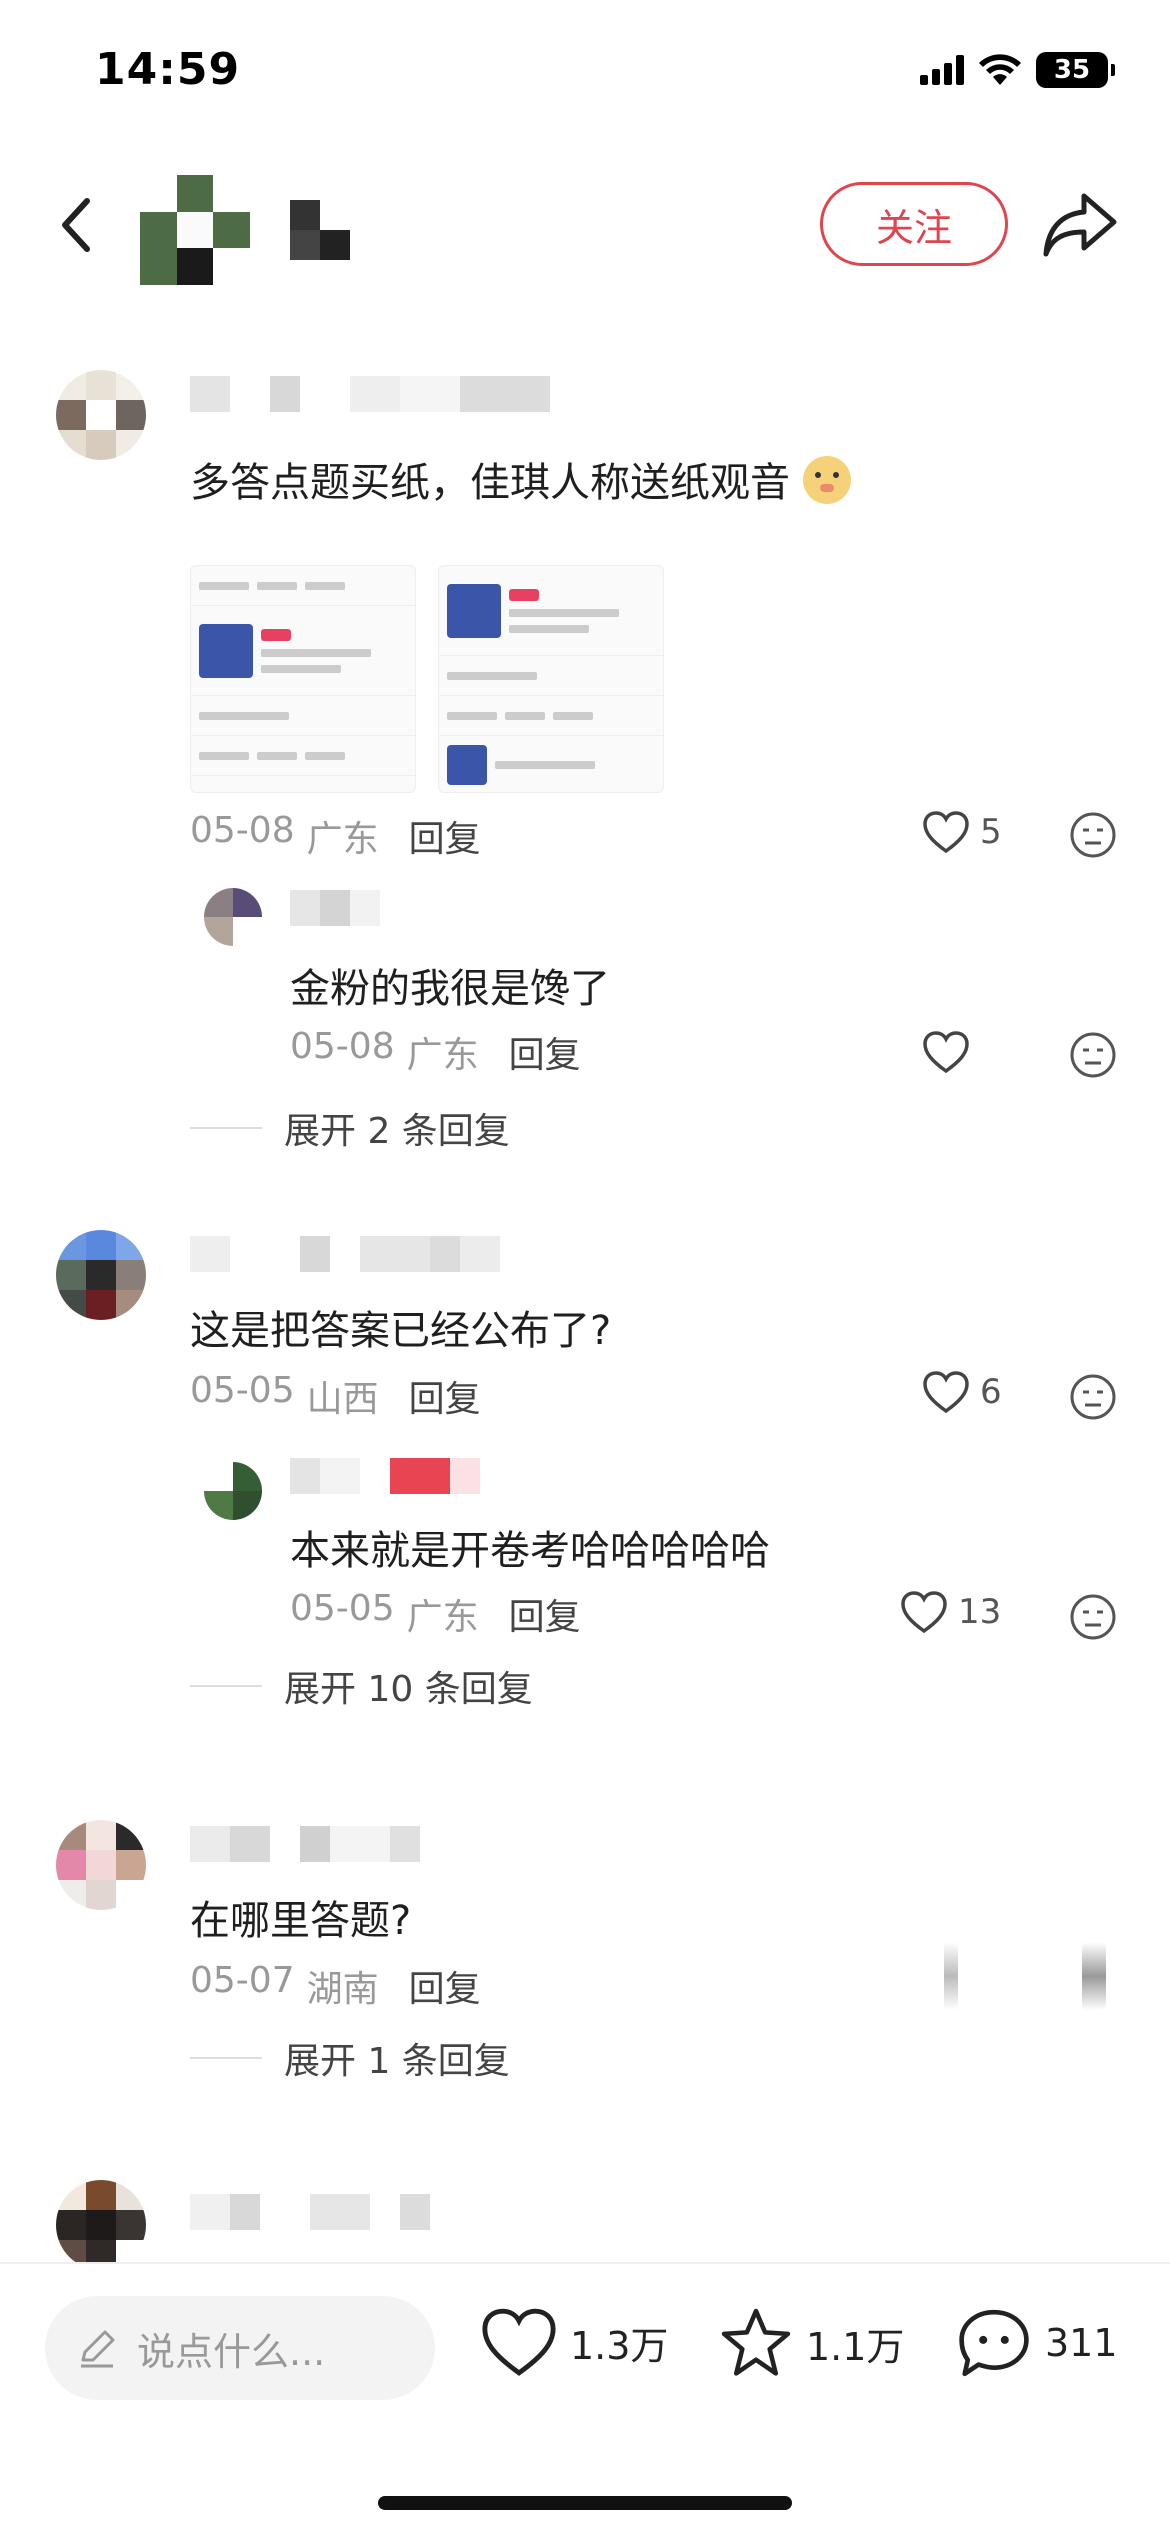 Image resolution: width=1170 pixels, height=2532 pixels. Describe the element at coordinates (619, 2345) in the screenshot. I see `post-like-count: 1.3万` at that location.